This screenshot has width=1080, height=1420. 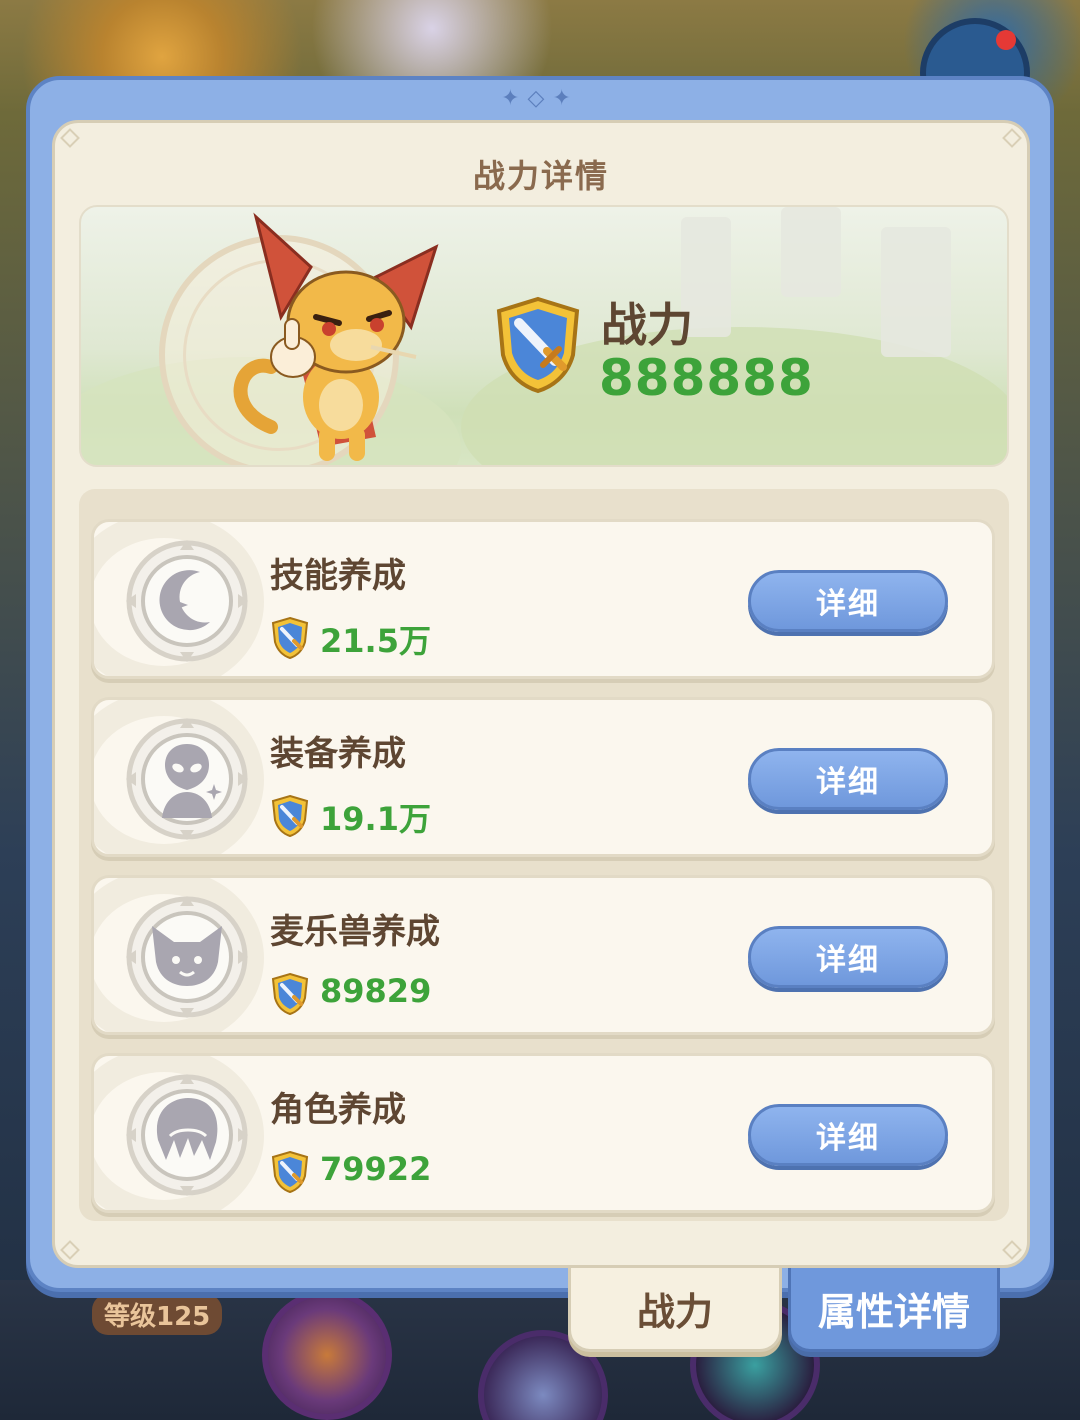 I want to click on list-item-equipment: 装备养成 19.1万 详细, so click(x=543, y=777).